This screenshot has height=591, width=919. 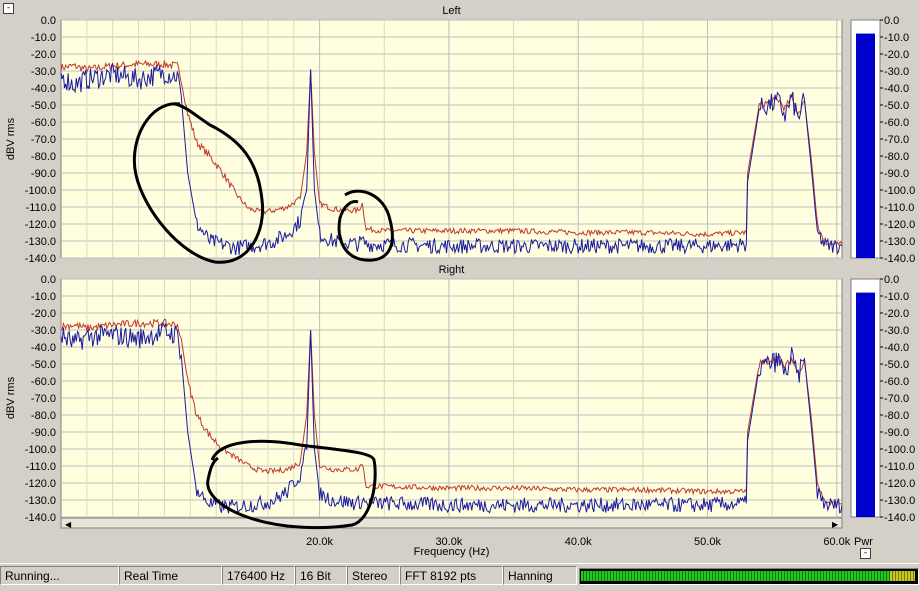 What do you see at coordinates (836, 542) in the screenshot?
I see `x-tick-label: 60.0k` at bounding box center [836, 542].